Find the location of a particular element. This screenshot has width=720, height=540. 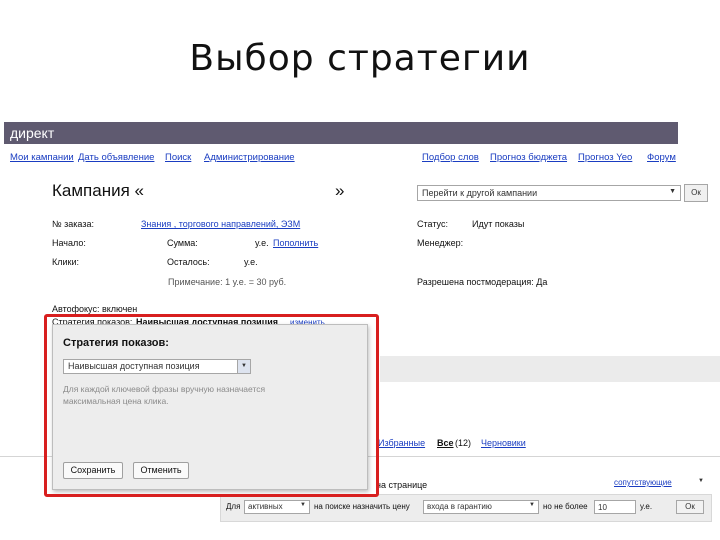

campaign-title-close: » is located at coordinates (340, 190).